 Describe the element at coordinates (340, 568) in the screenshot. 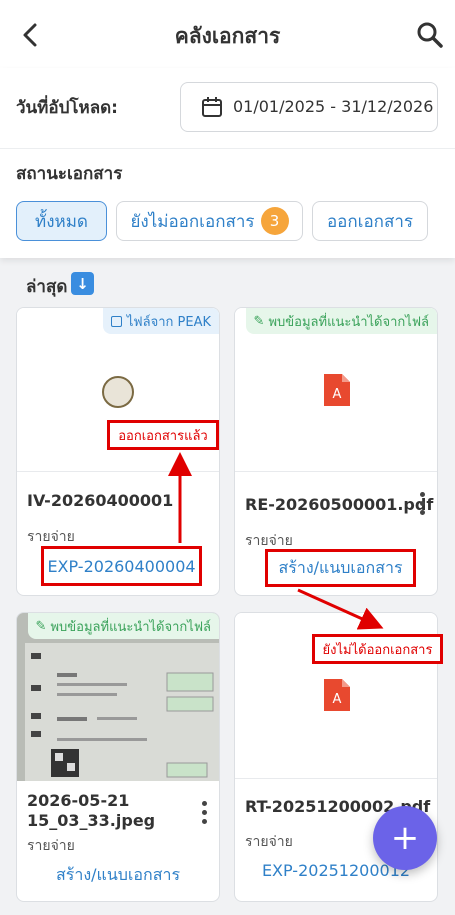

I see `create-attach-highlight: สร้าง/แนบเอกสาร` at that location.